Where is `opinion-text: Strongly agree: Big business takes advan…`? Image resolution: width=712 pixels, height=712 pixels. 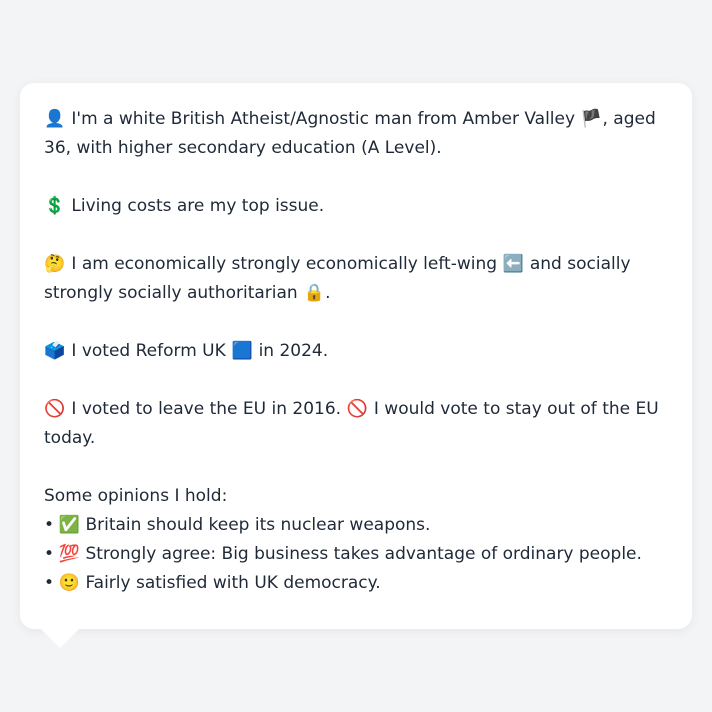
opinion-text: Strongly agree: Big business takes advan… is located at coordinates (363, 554).